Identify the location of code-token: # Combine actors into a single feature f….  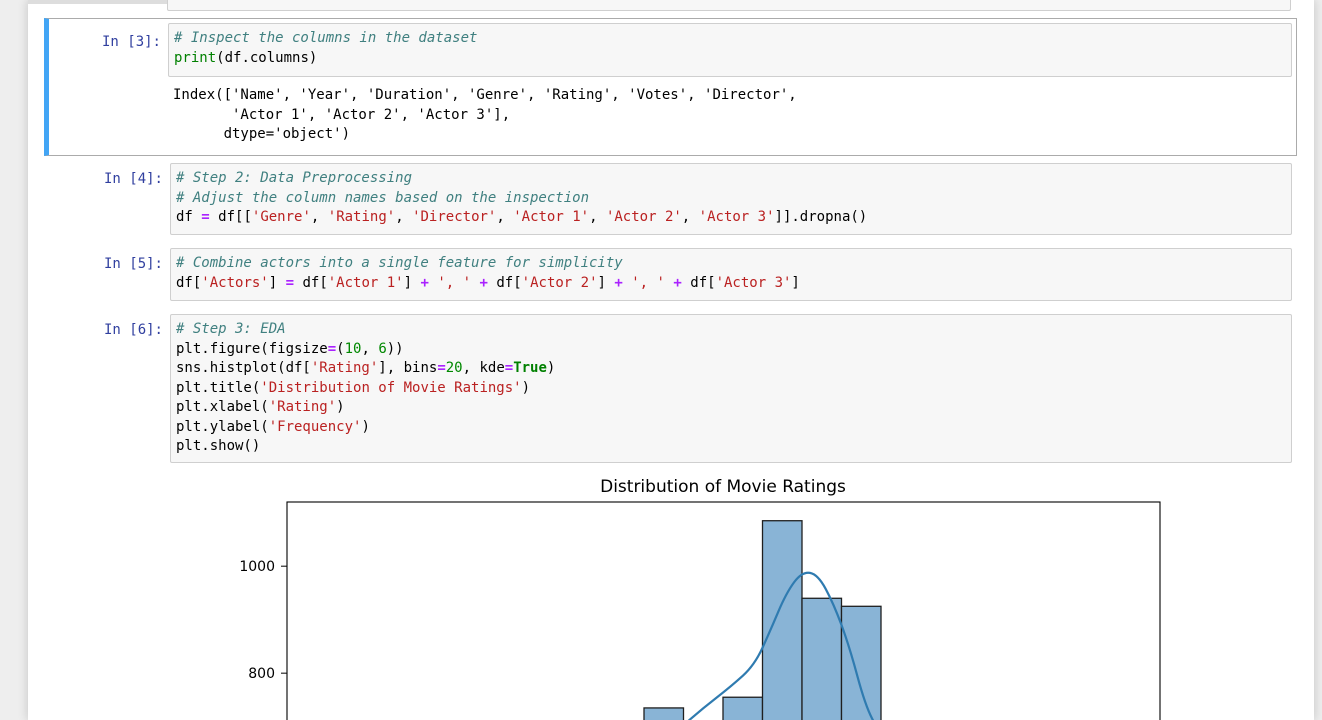
(399, 263).